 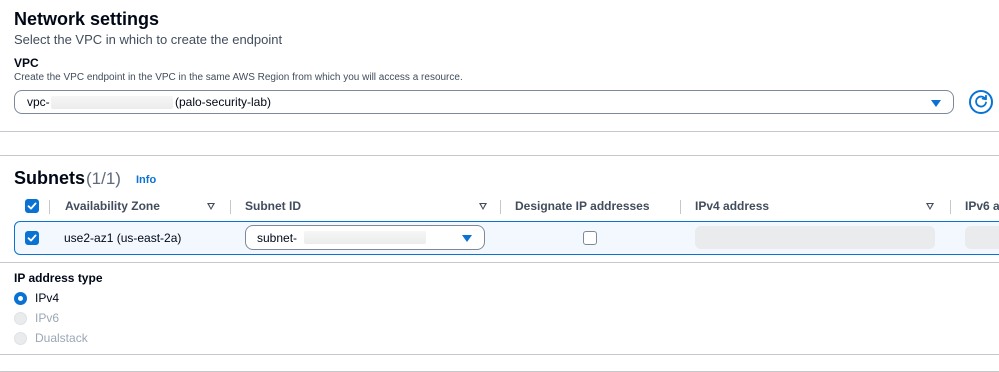 I want to click on radio-dualstack, so click(x=20, y=338).